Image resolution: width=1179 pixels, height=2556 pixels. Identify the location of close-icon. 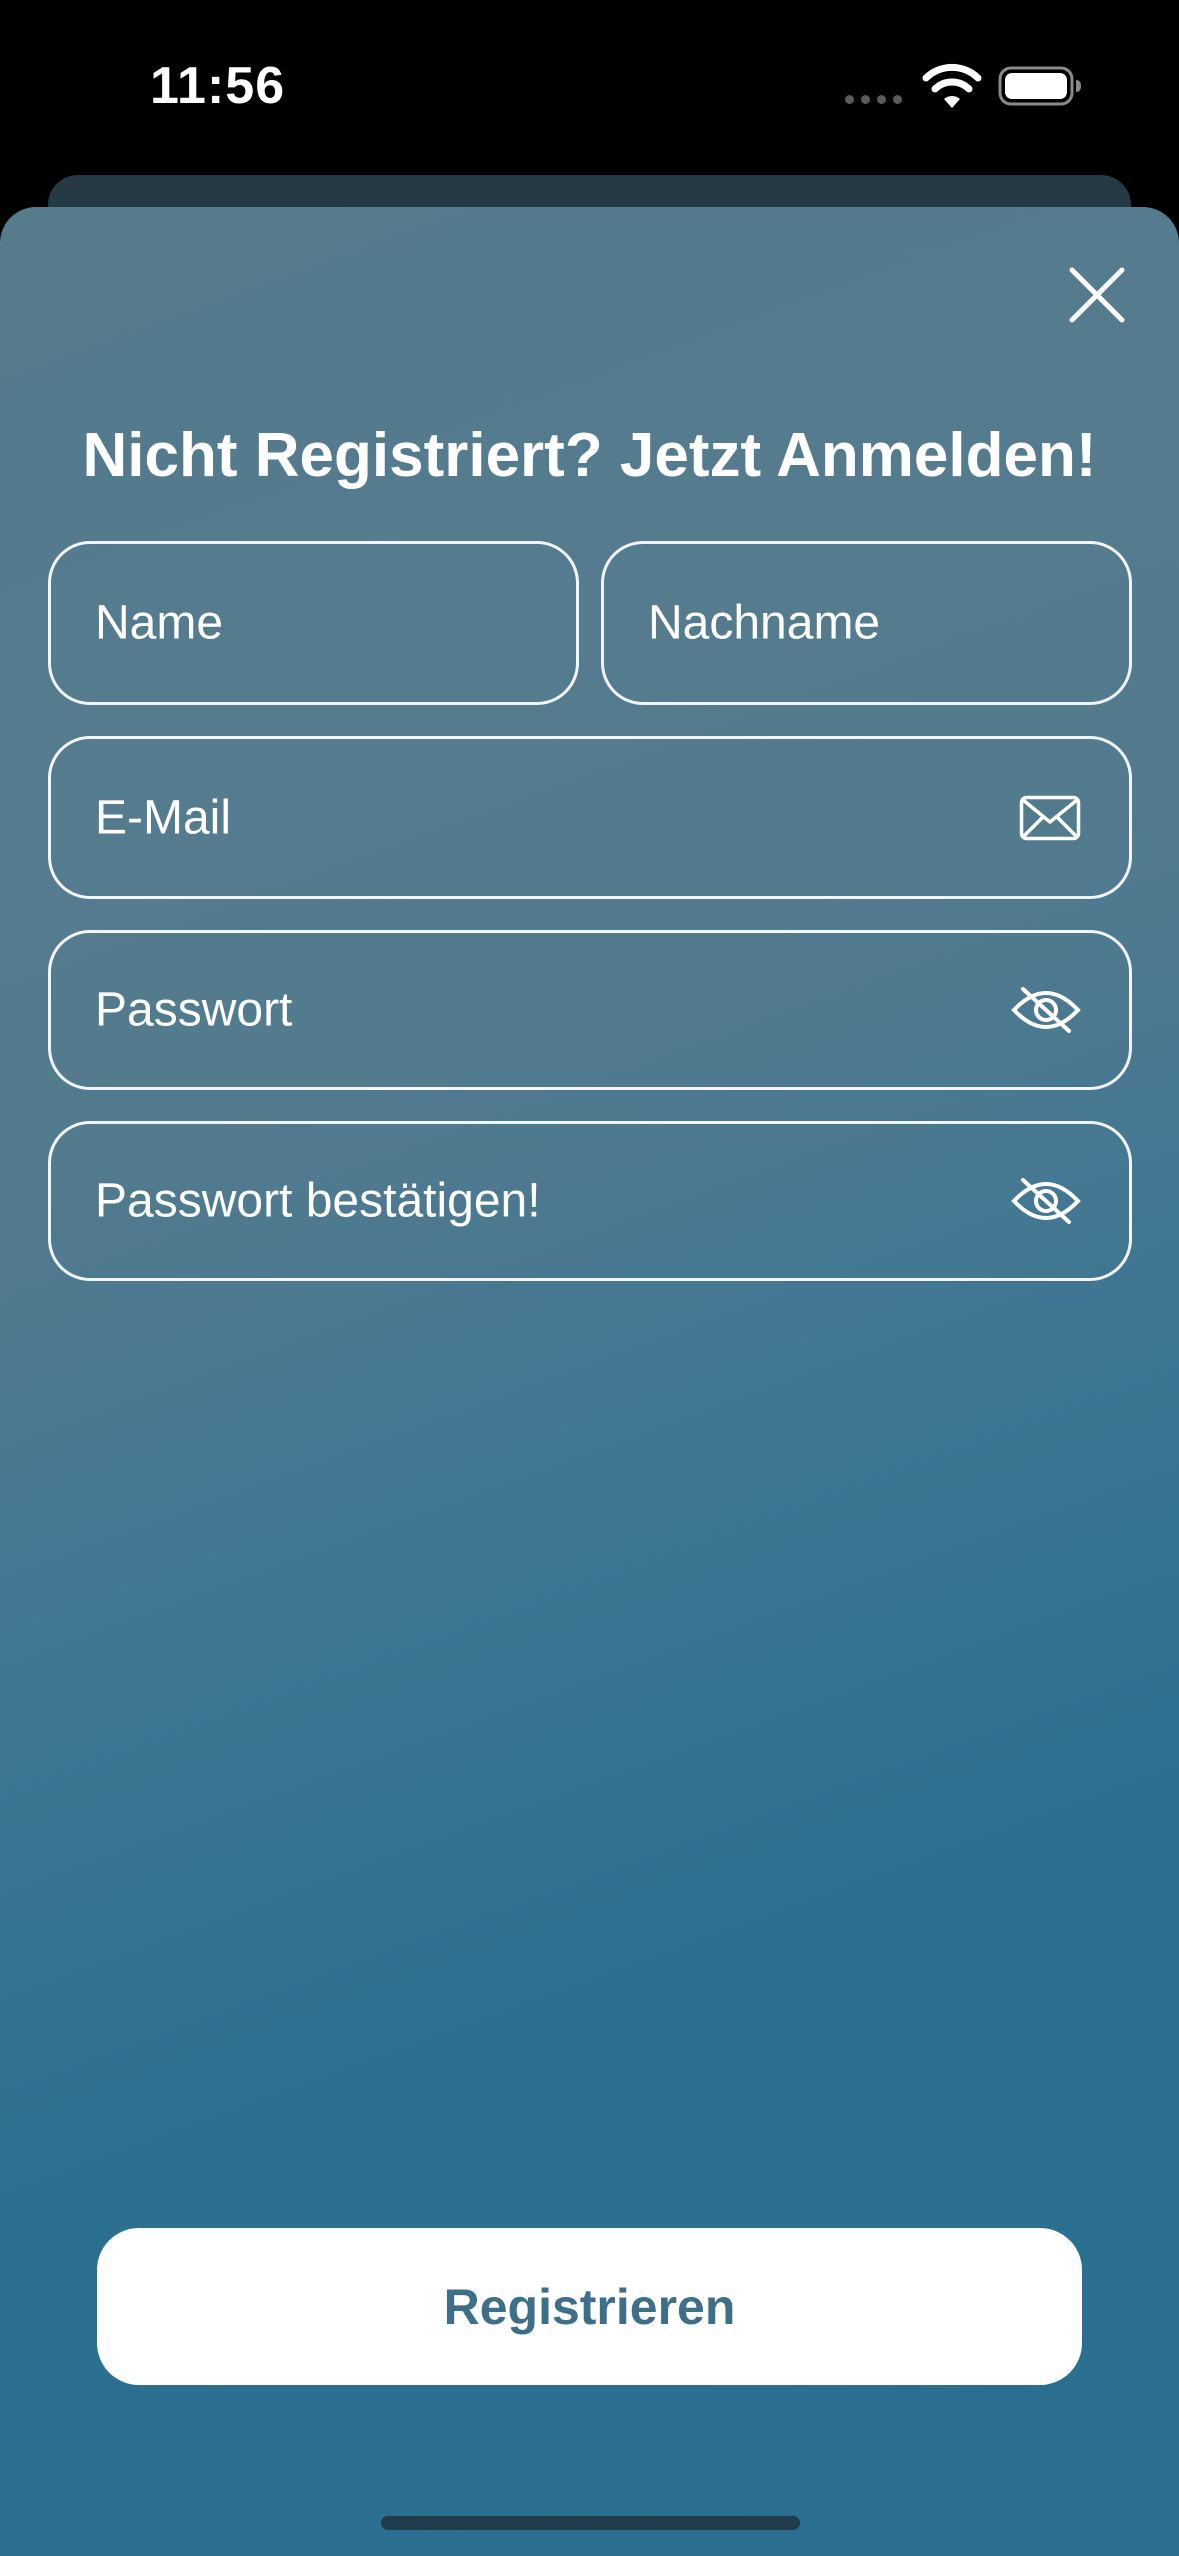
(1097, 295).